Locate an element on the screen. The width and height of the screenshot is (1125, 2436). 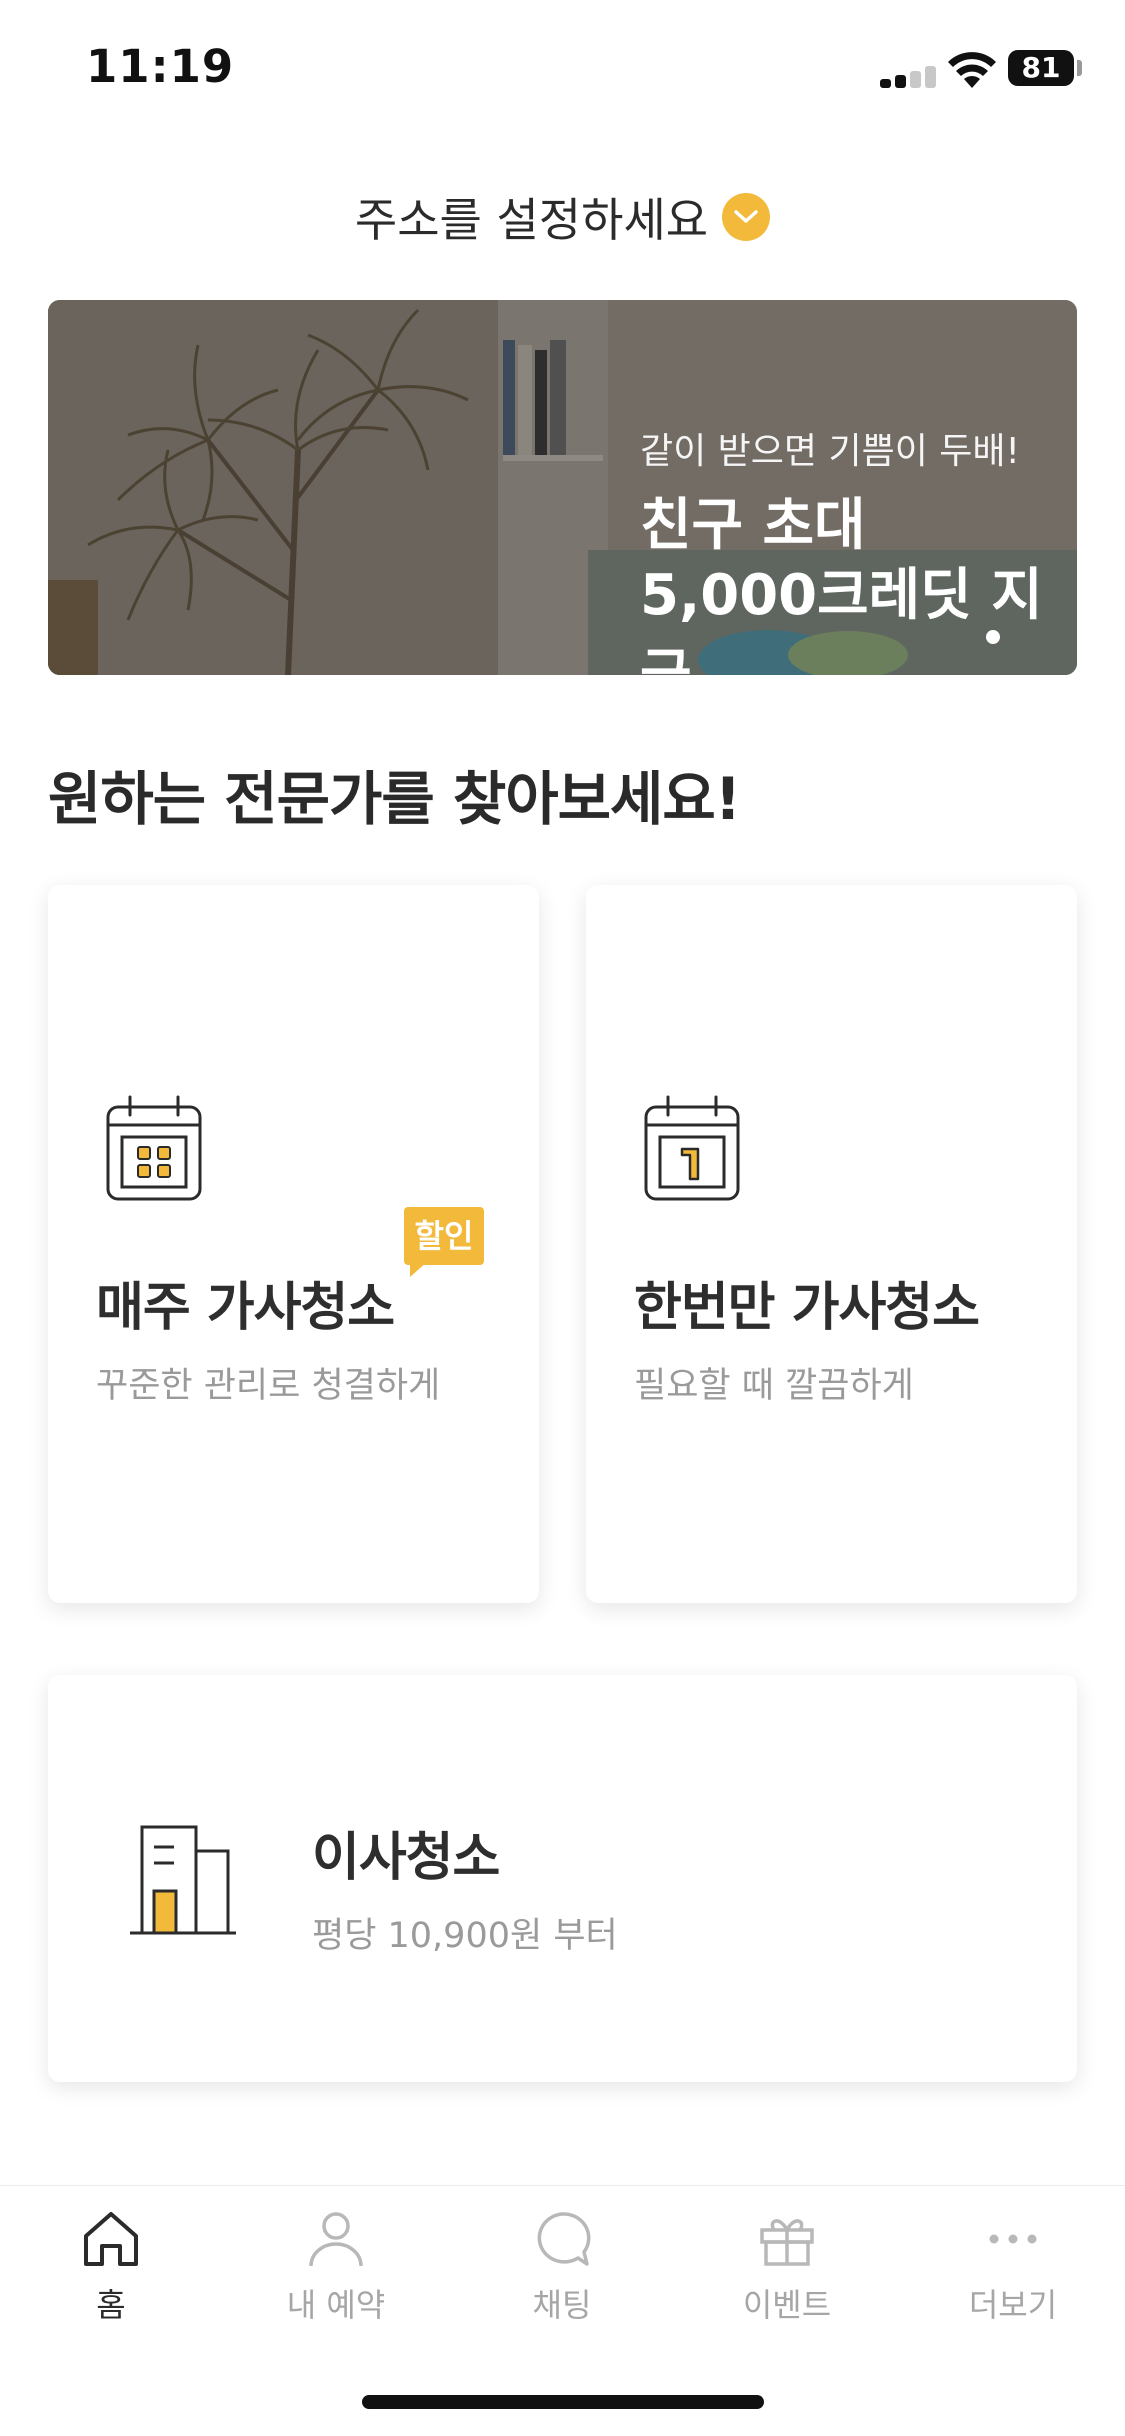
calendar-one-icon is located at coordinates (692, 1148).